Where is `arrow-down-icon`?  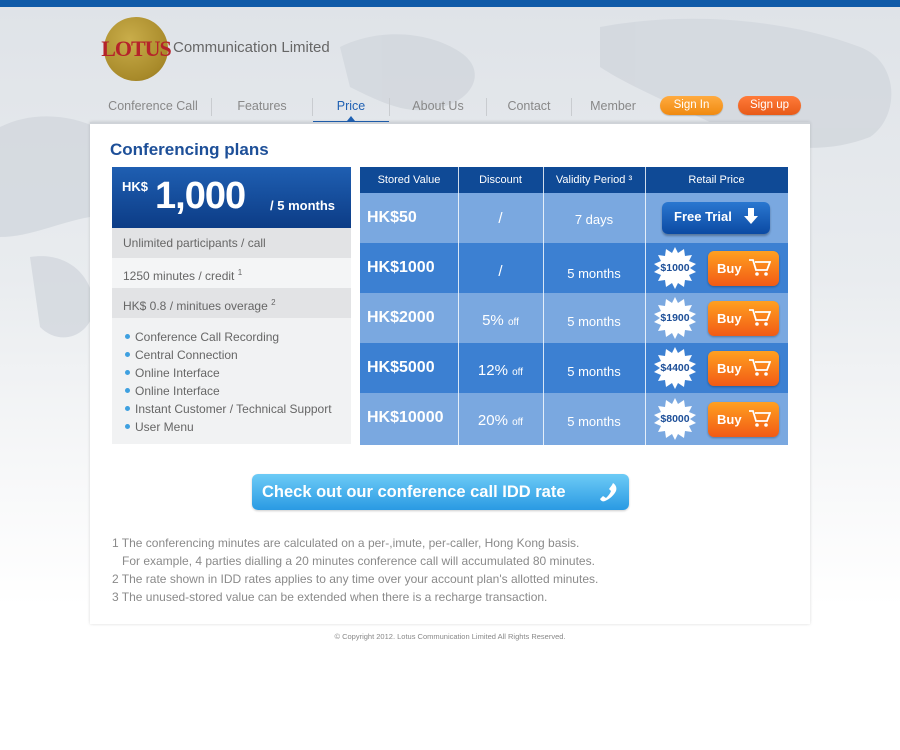 arrow-down-icon is located at coordinates (751, 216).